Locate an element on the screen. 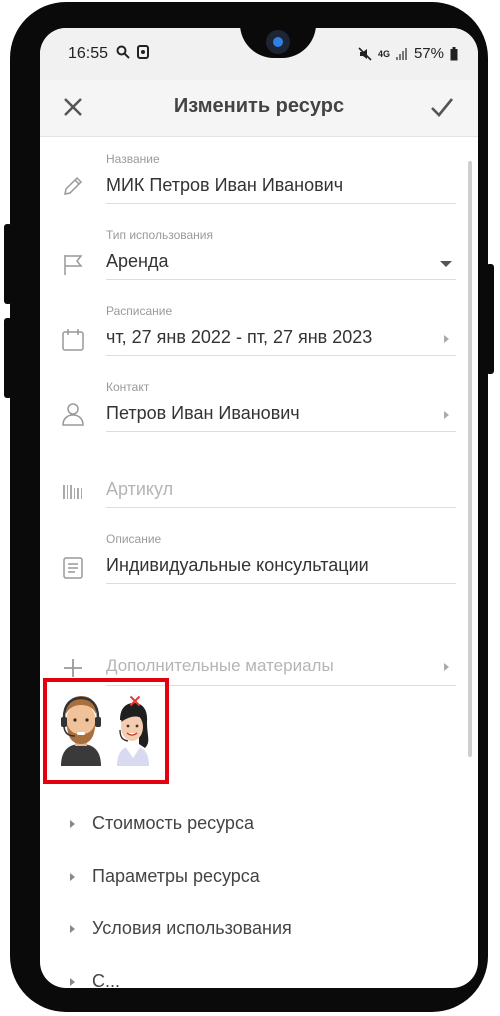  scrollbar is located at coordinates (470, 459).